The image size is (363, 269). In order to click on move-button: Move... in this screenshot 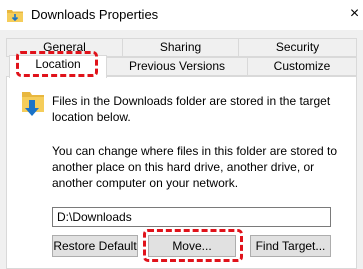, I will do `click(192, 246)`.